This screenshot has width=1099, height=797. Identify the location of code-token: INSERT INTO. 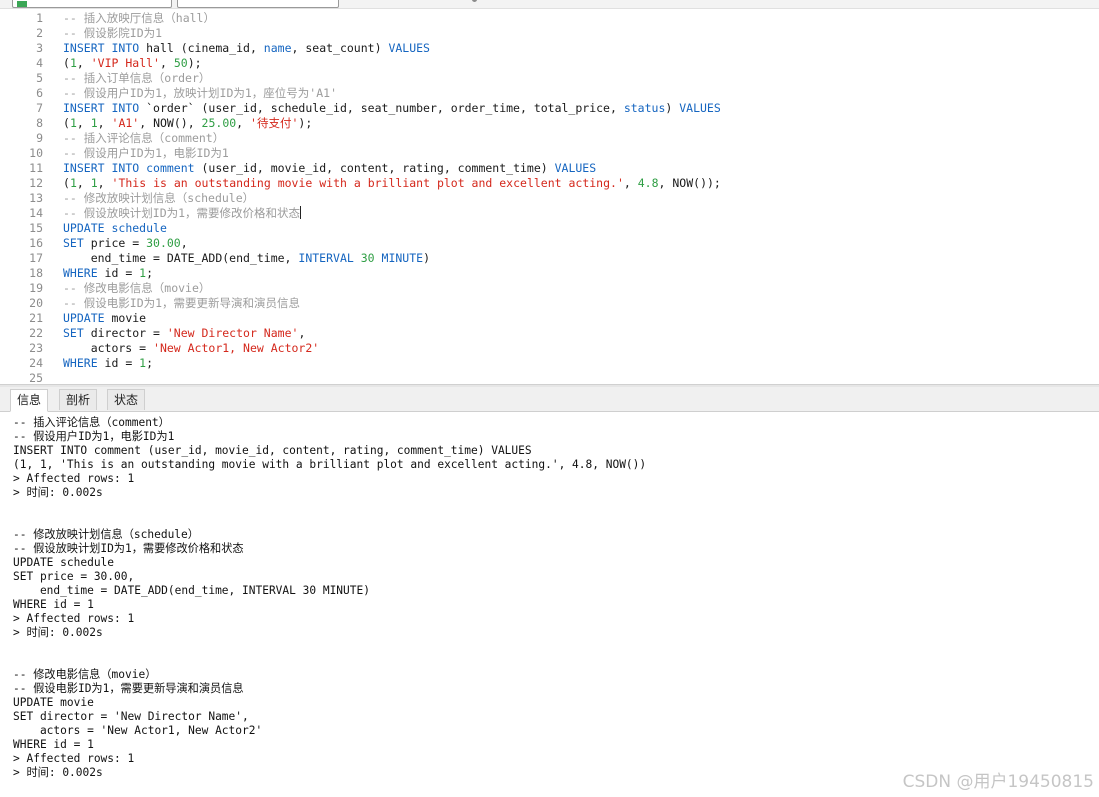
(101, 48).